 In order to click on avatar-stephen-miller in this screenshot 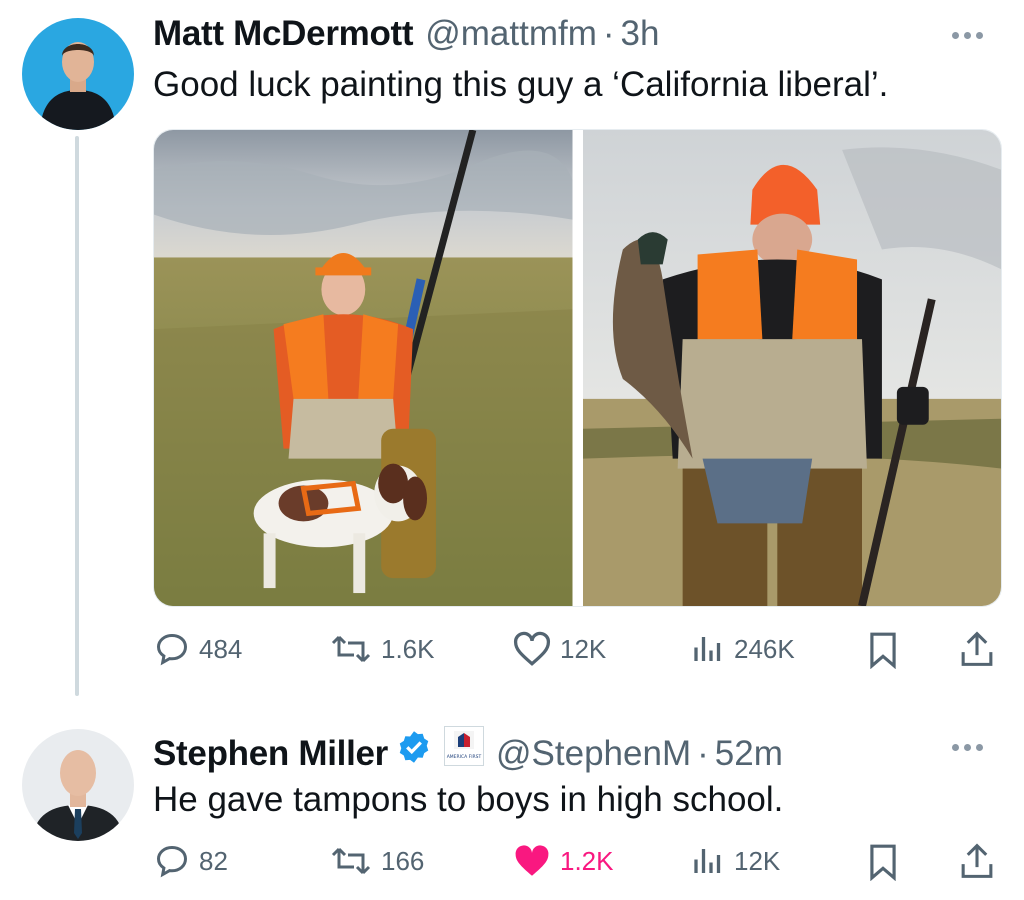, I will do `click(78, 785)`.